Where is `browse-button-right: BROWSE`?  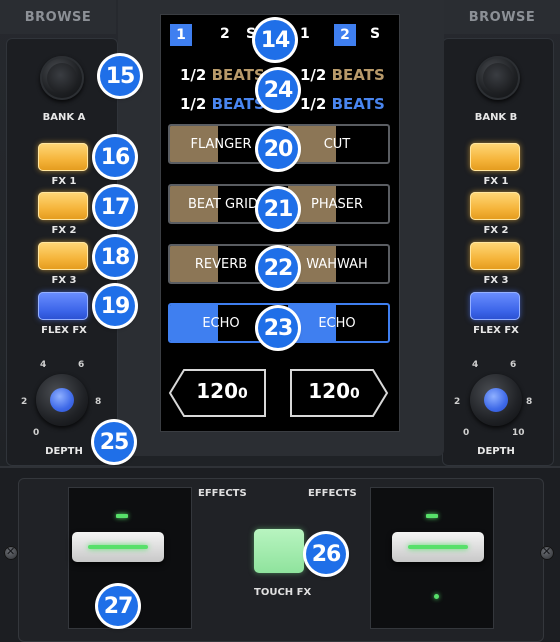
browse-button-right: BROWSE is located at coordinates (502, 17).